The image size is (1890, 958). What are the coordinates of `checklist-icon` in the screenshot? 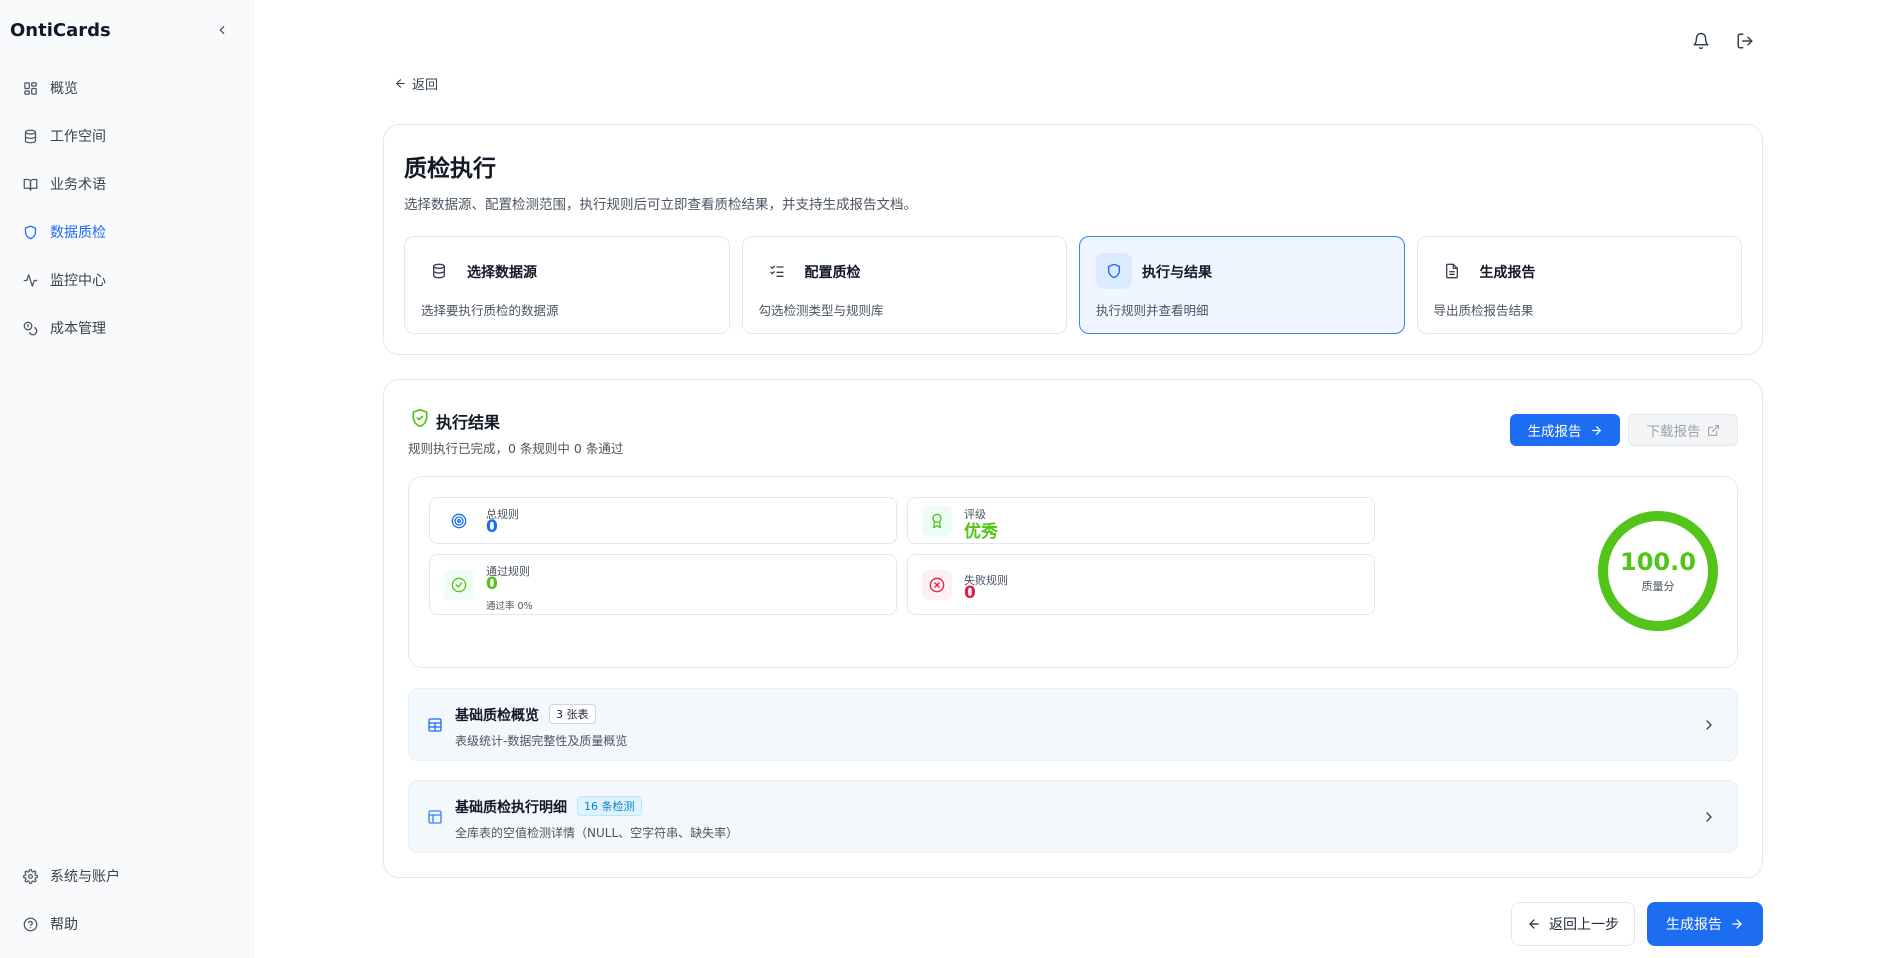 It's located at (777, 271).